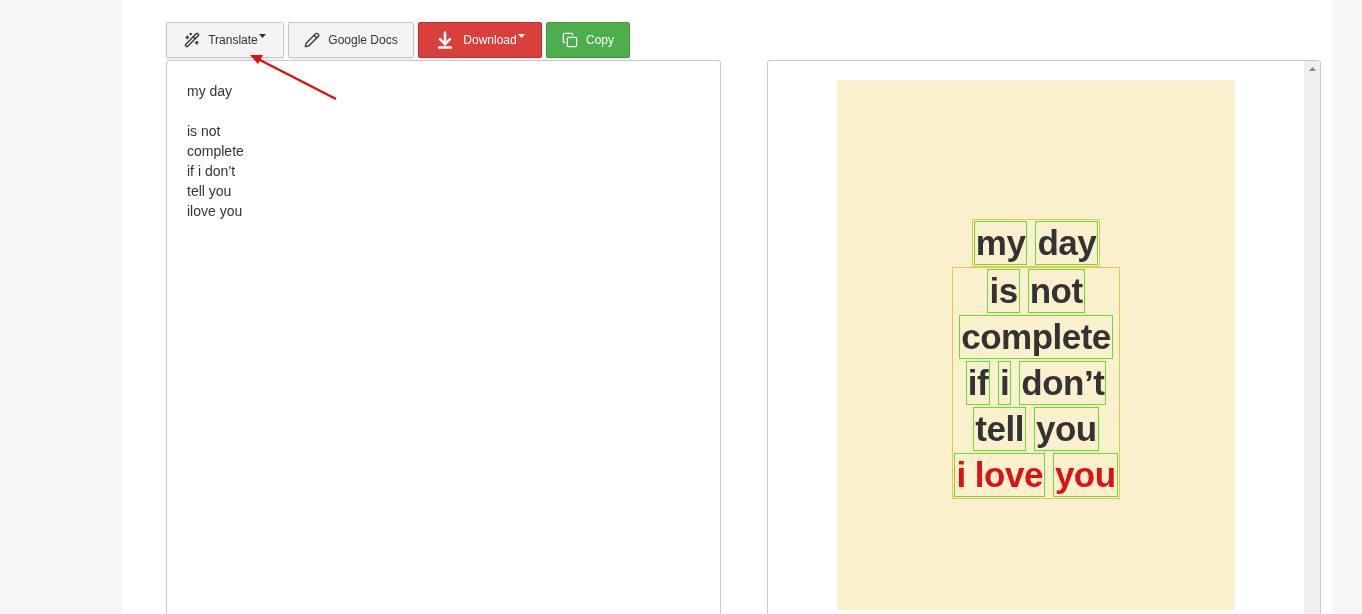  What do you see at coordinates (1067, 243) in the screenshot?
I see `ocr-word: day` at bounding box center [1067, 243].